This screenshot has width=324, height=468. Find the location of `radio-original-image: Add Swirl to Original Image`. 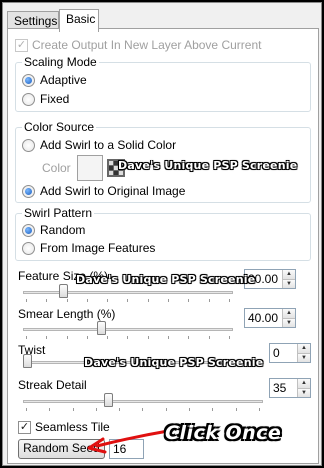

radio-original-image: Add Swirl to Original Image is located at coordinates (103, 191).